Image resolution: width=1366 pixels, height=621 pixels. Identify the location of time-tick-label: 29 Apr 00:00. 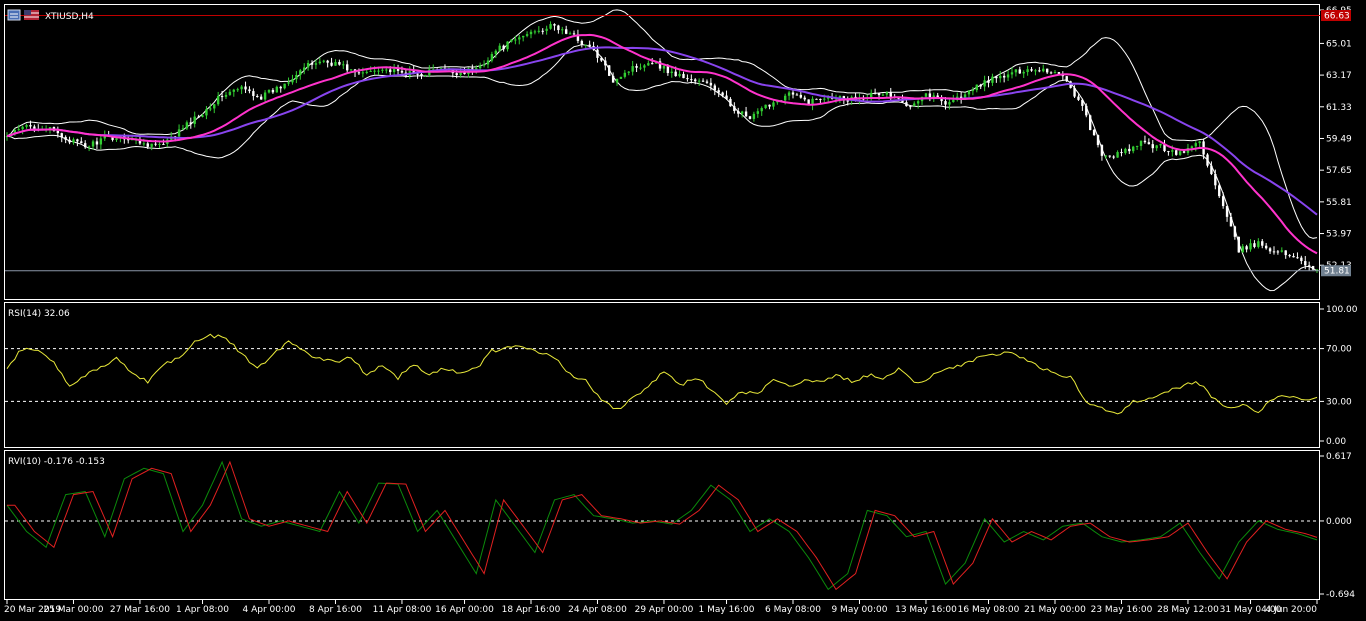
(664, 610).